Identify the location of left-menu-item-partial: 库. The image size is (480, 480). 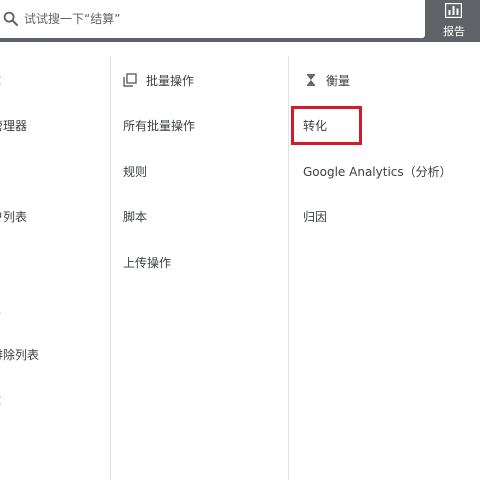
(0, 400).